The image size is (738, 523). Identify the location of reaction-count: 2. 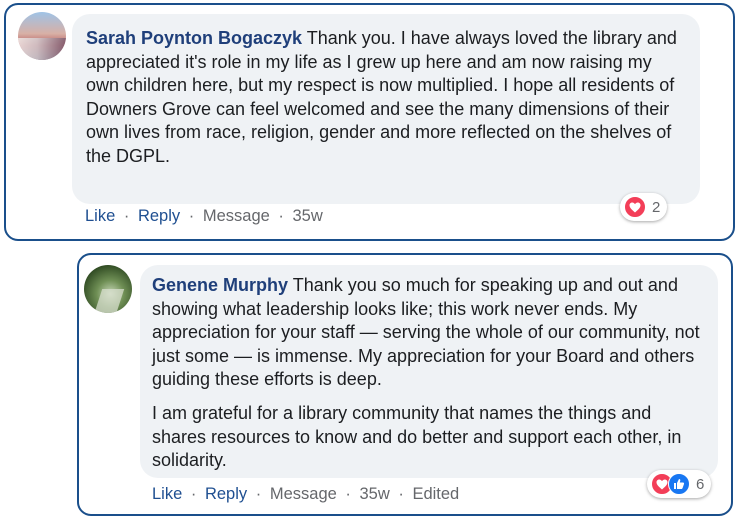
(656, 207).